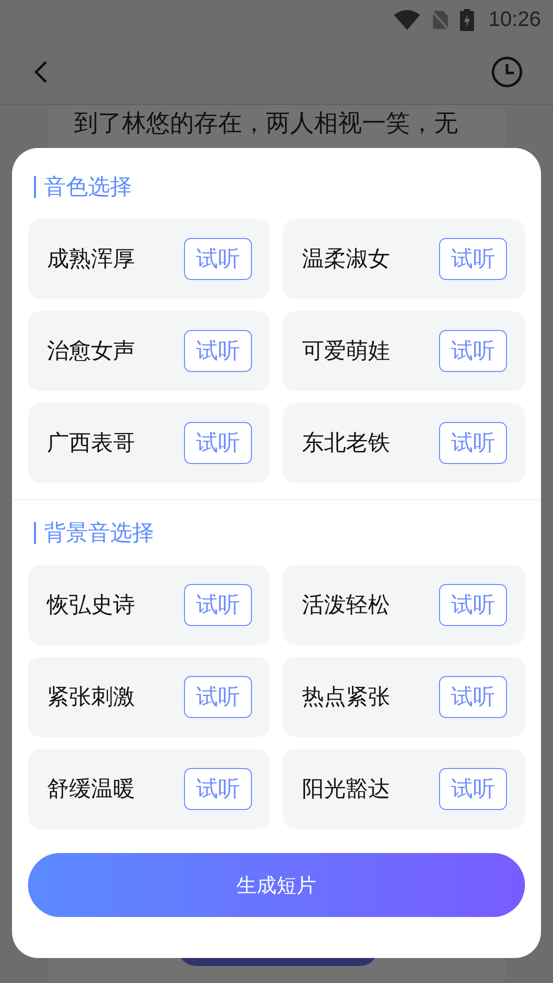 The image size is (553, 983). What do you see at coordinates (149, 697) in the screenshot?
I see `option-card: 紧张刺激 试听` at bounding box center [149, 697].